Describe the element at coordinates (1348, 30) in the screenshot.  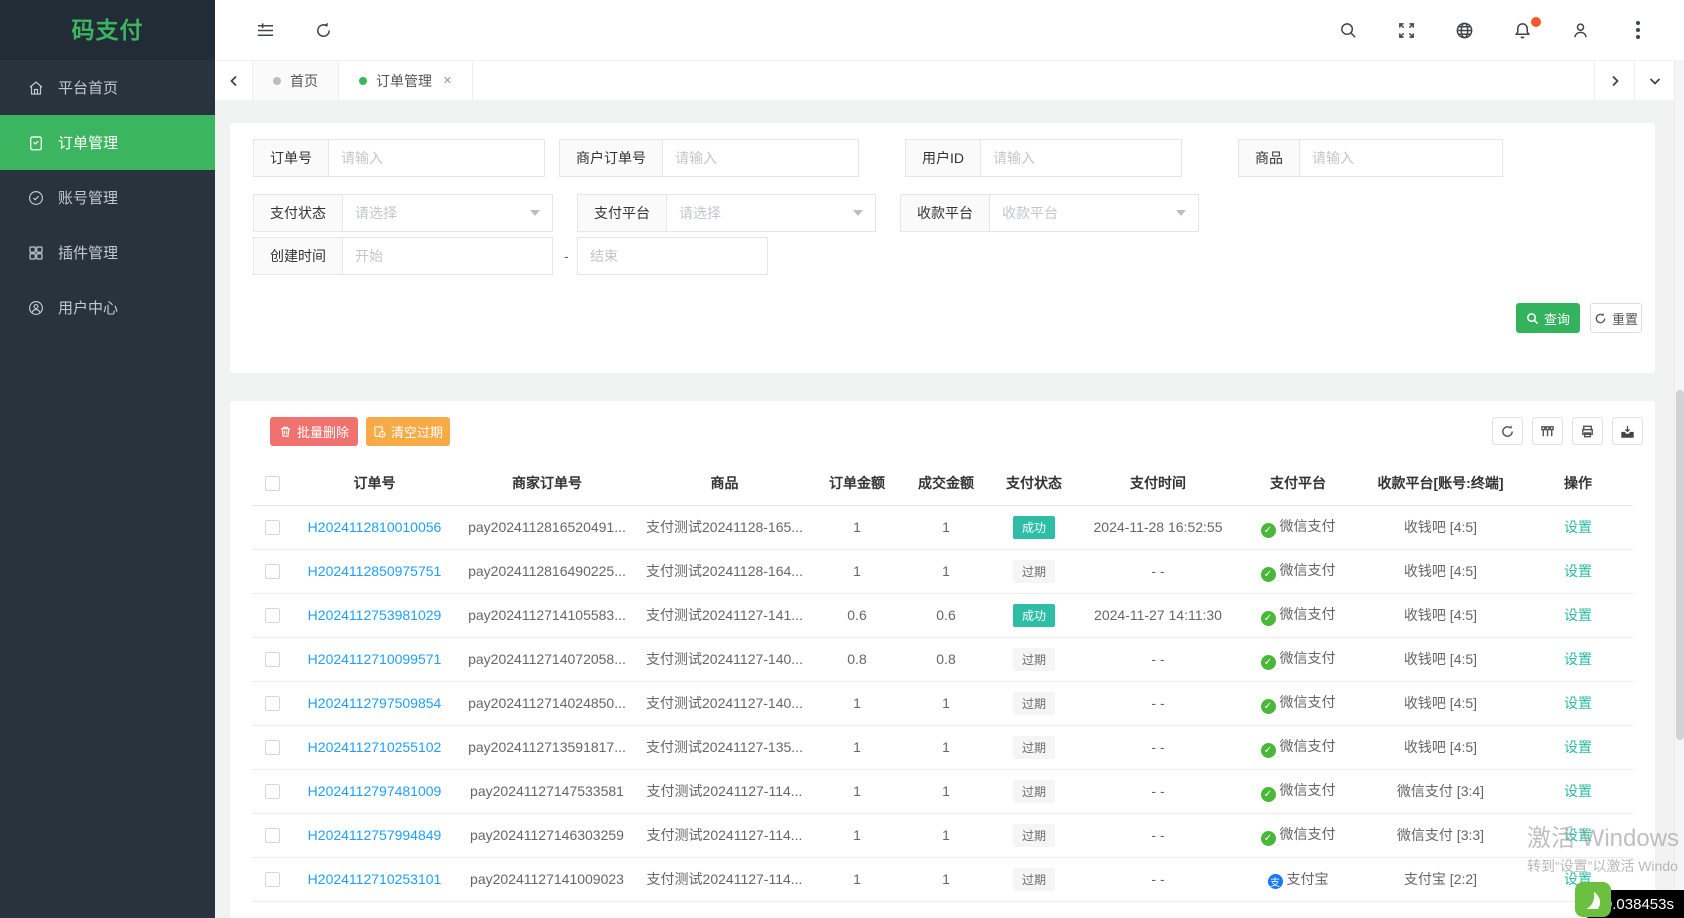
I see `search-icon` at that location.